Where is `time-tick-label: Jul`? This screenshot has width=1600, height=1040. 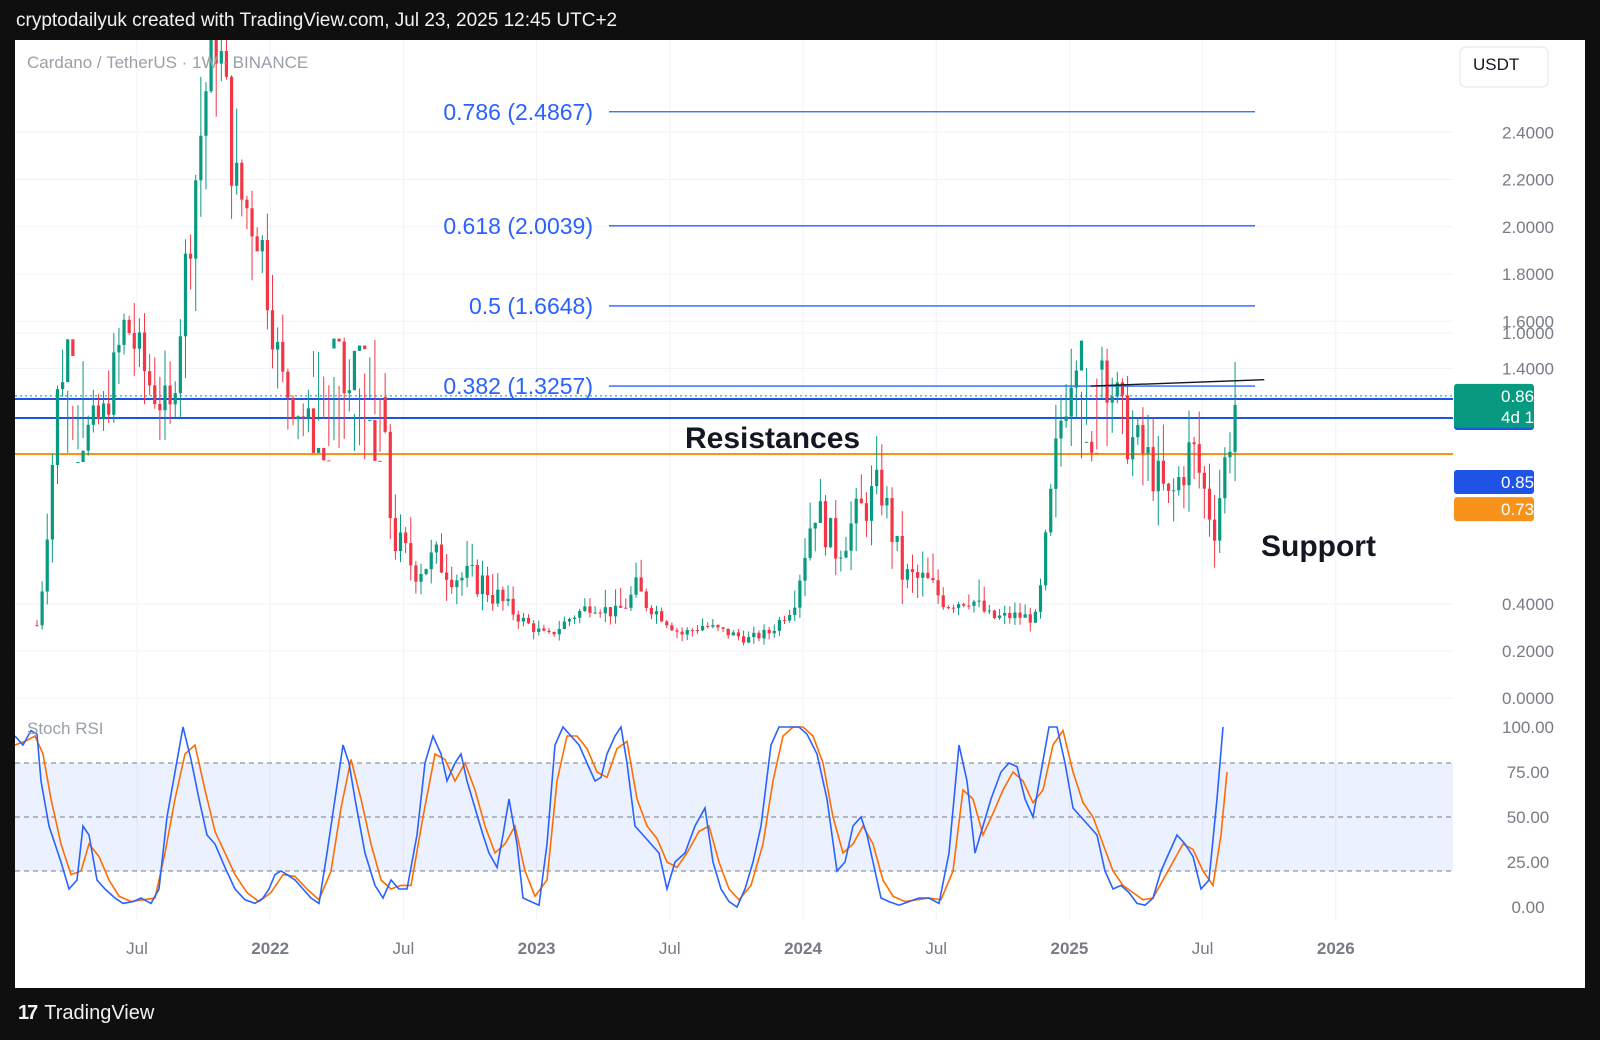 time-tick-label: Jul is located at coordinates (1203, 948).